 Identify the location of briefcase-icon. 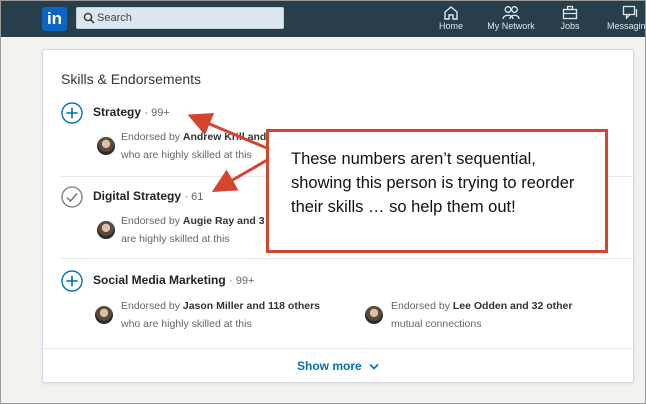
(570, 12).